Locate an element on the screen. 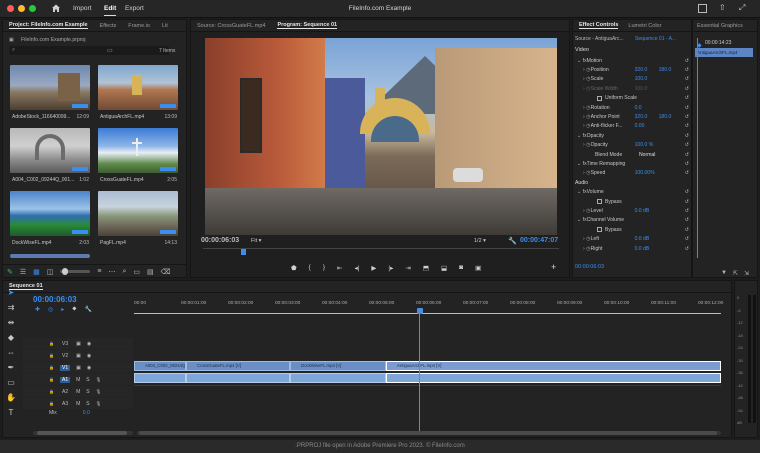  go-to-out-icon: ⇥ is located at coordinates (407, 268).